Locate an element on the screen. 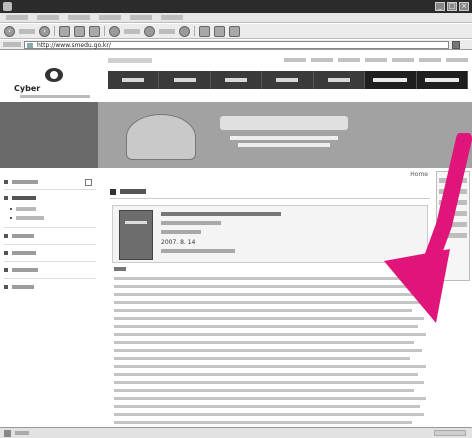  menu-view is located at coordinates (79, 17).